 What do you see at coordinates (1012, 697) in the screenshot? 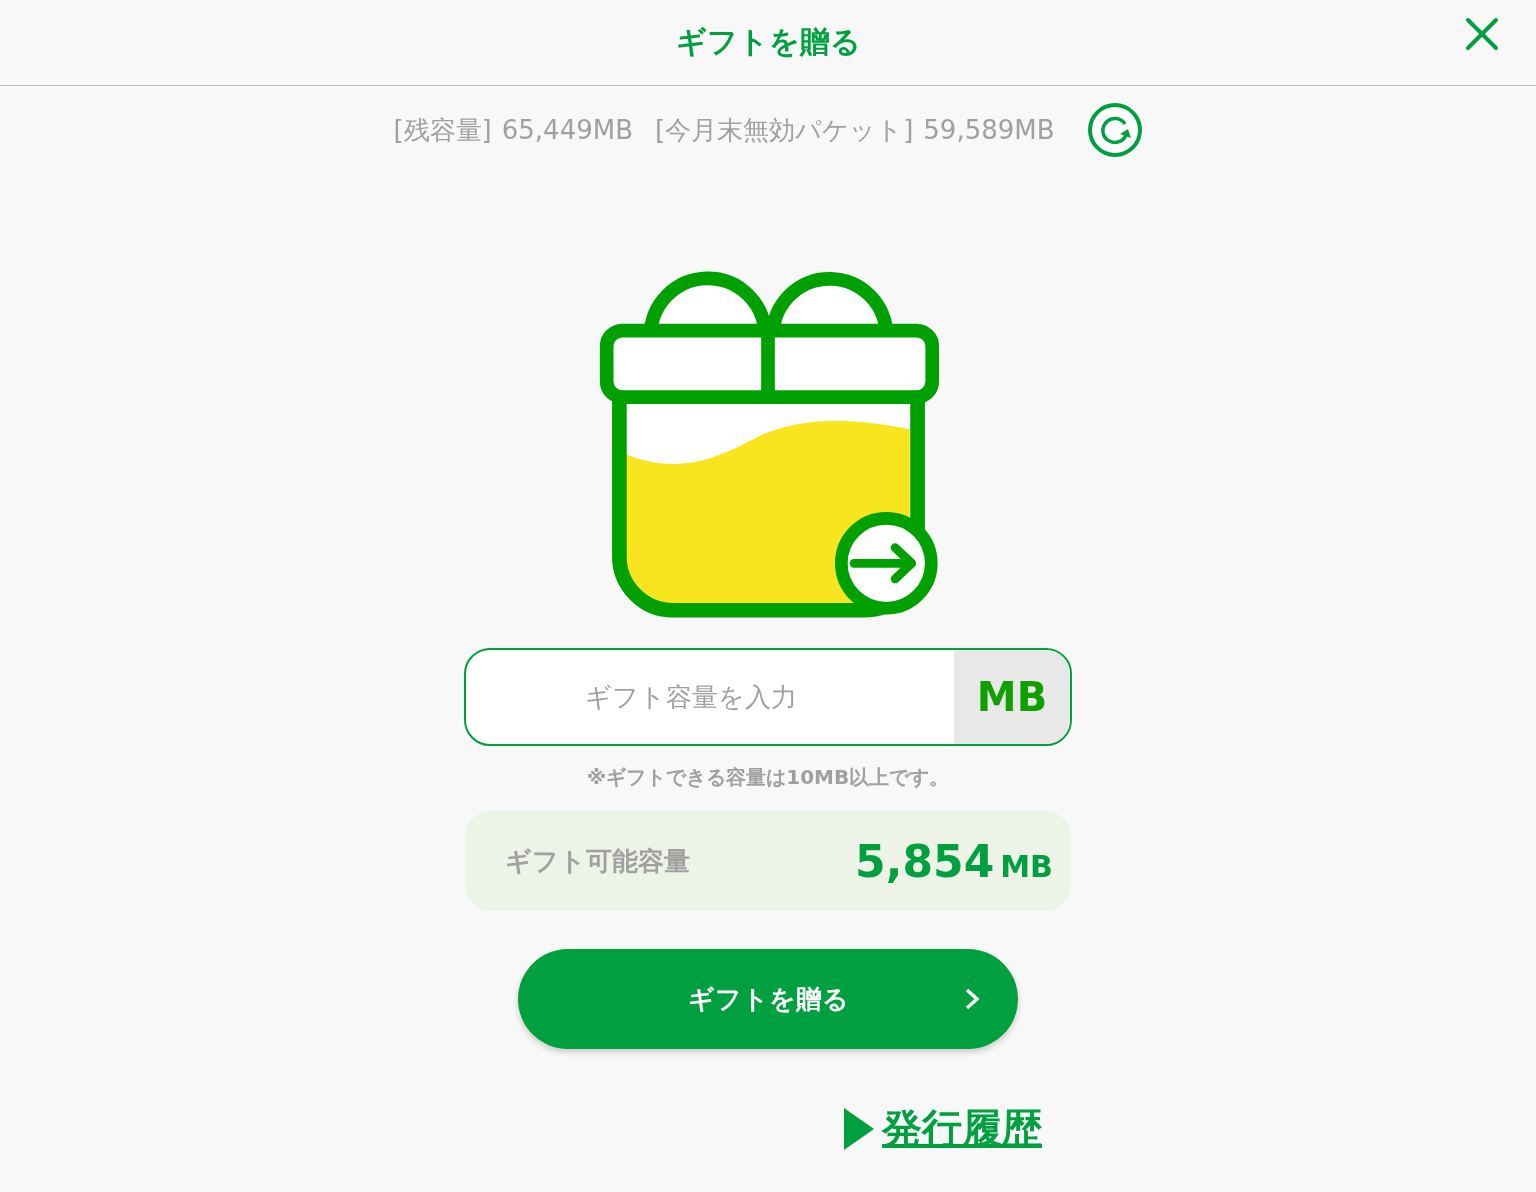
I see `unit-label: MB` at bounding box center [1012, 697].